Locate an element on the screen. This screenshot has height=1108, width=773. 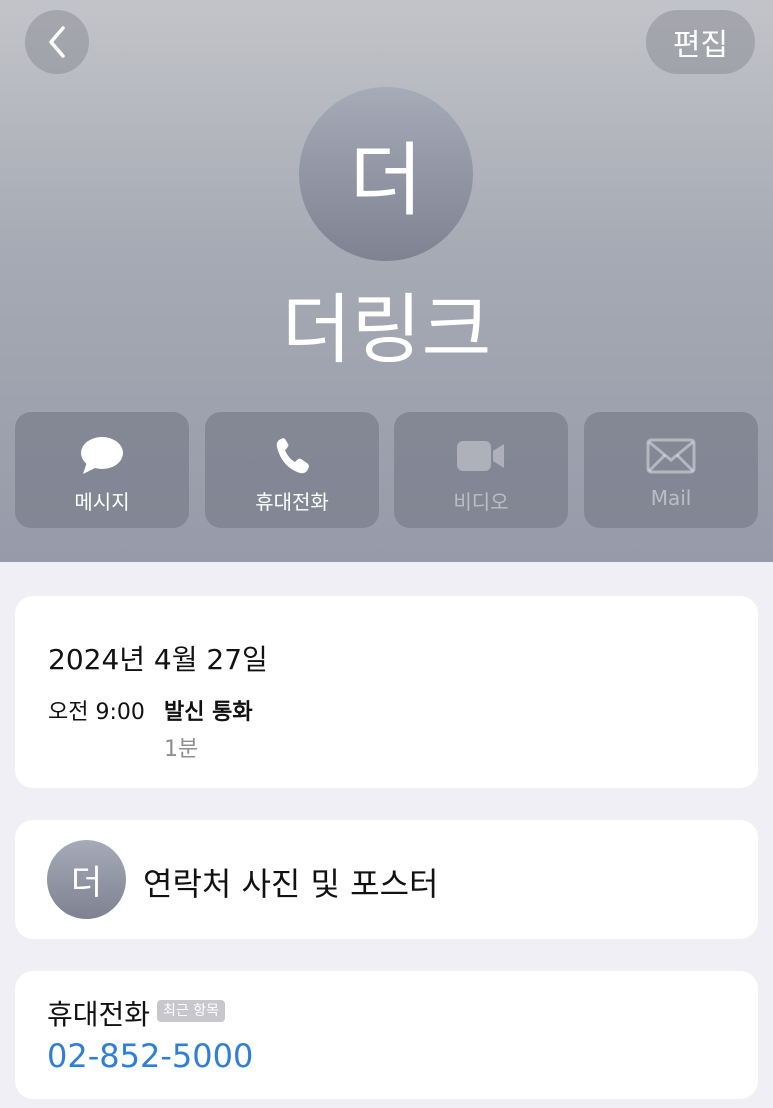
edit-button: 편집 is located at coordinates (700, 42).